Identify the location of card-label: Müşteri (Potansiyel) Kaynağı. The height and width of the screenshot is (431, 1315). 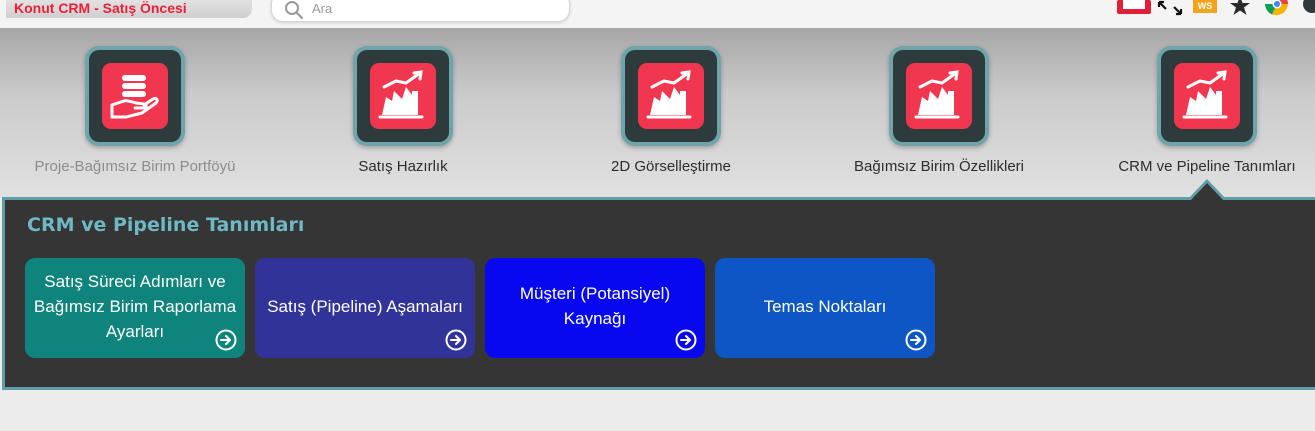
(595, 306).